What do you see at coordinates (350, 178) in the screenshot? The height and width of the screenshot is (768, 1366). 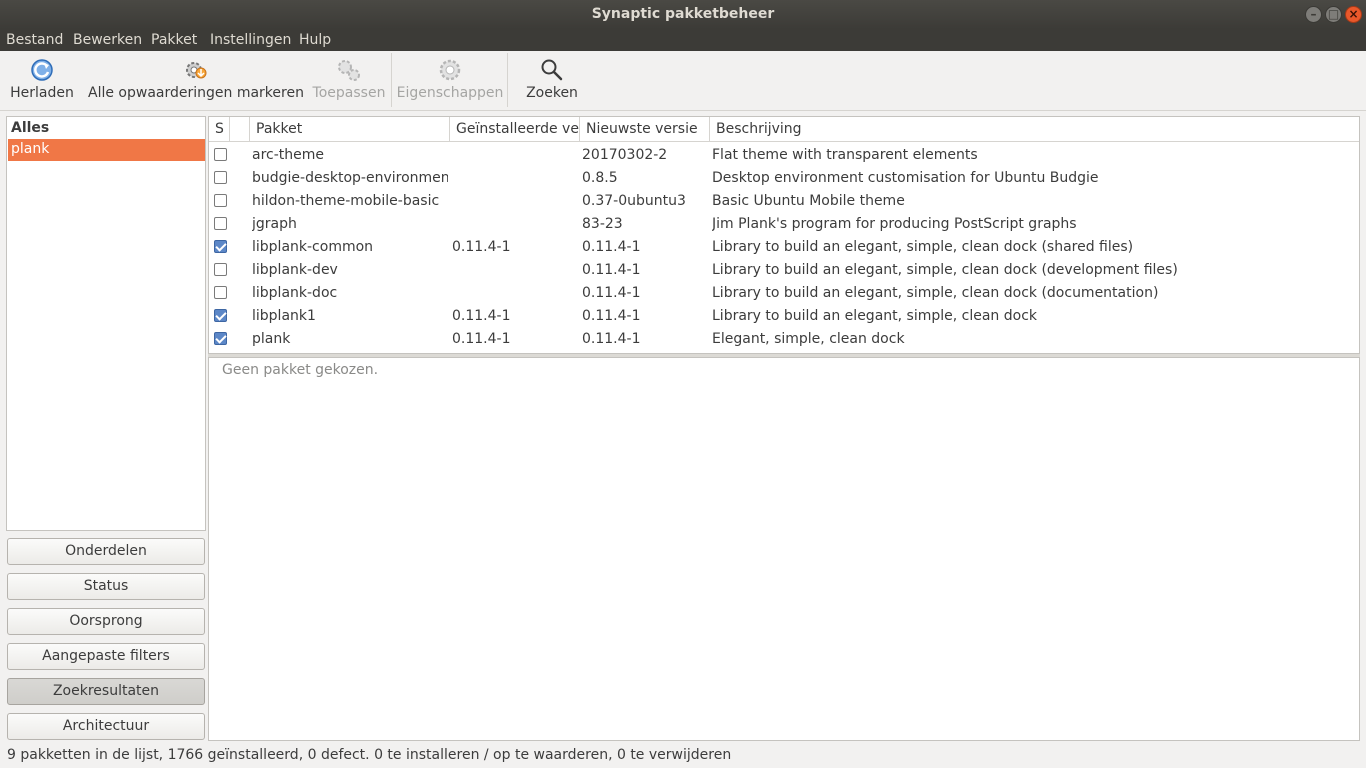 I see `package-name: budgie-desktop-environment` at bounding box center [350, 178].